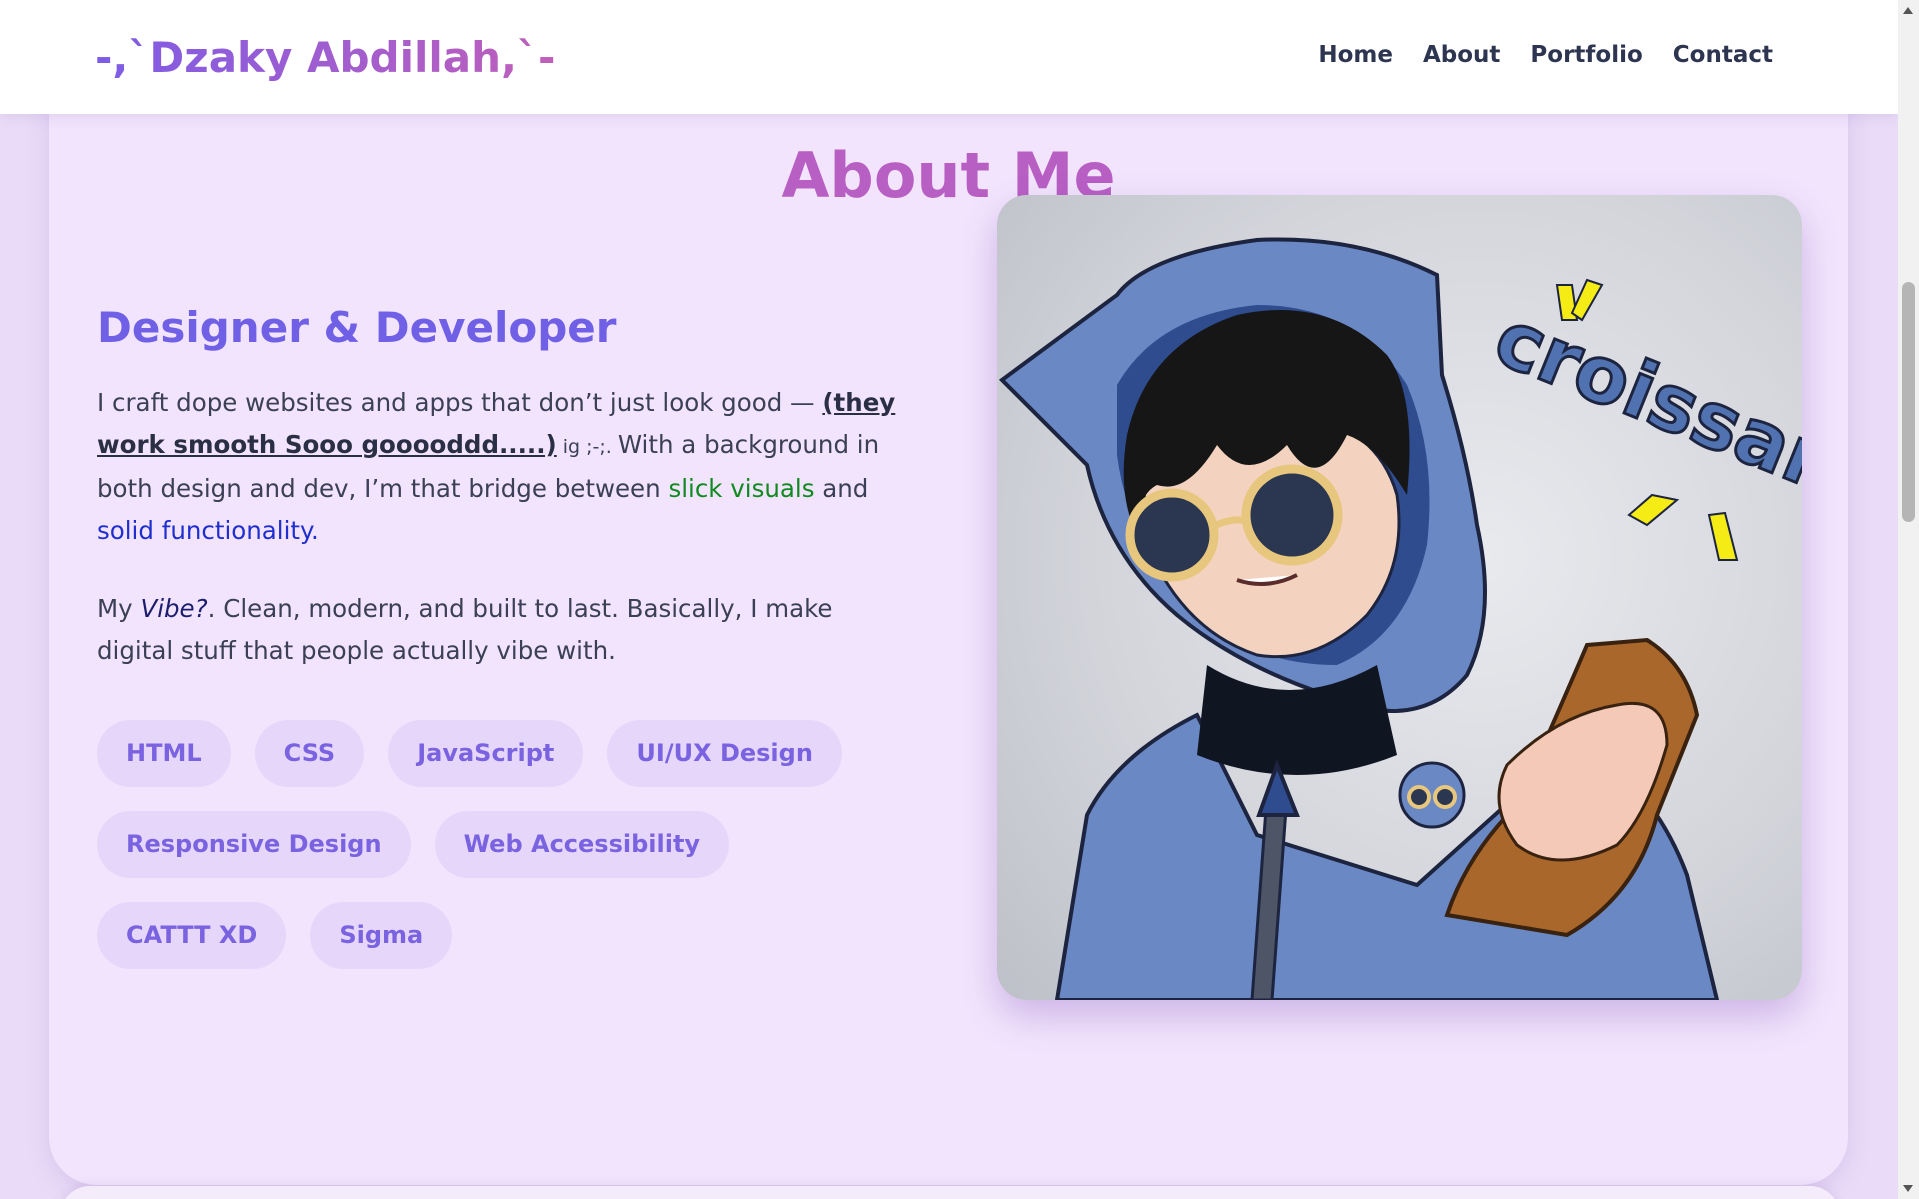 The height and width of the screenshot is (1199, 1919). What do you see at coordinates (119, 608) in the screenshot?
I see `para2-text-a: My` at bounding box center [119, 608].